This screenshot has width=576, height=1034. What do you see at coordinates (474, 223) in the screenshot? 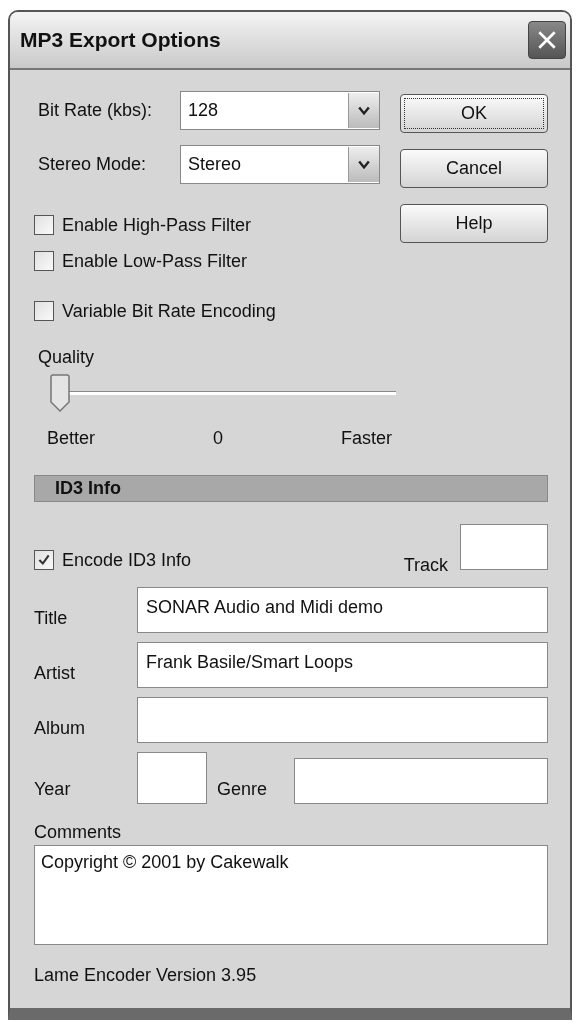
I see `dialog-button: Help` at bounding box center [474, 223].